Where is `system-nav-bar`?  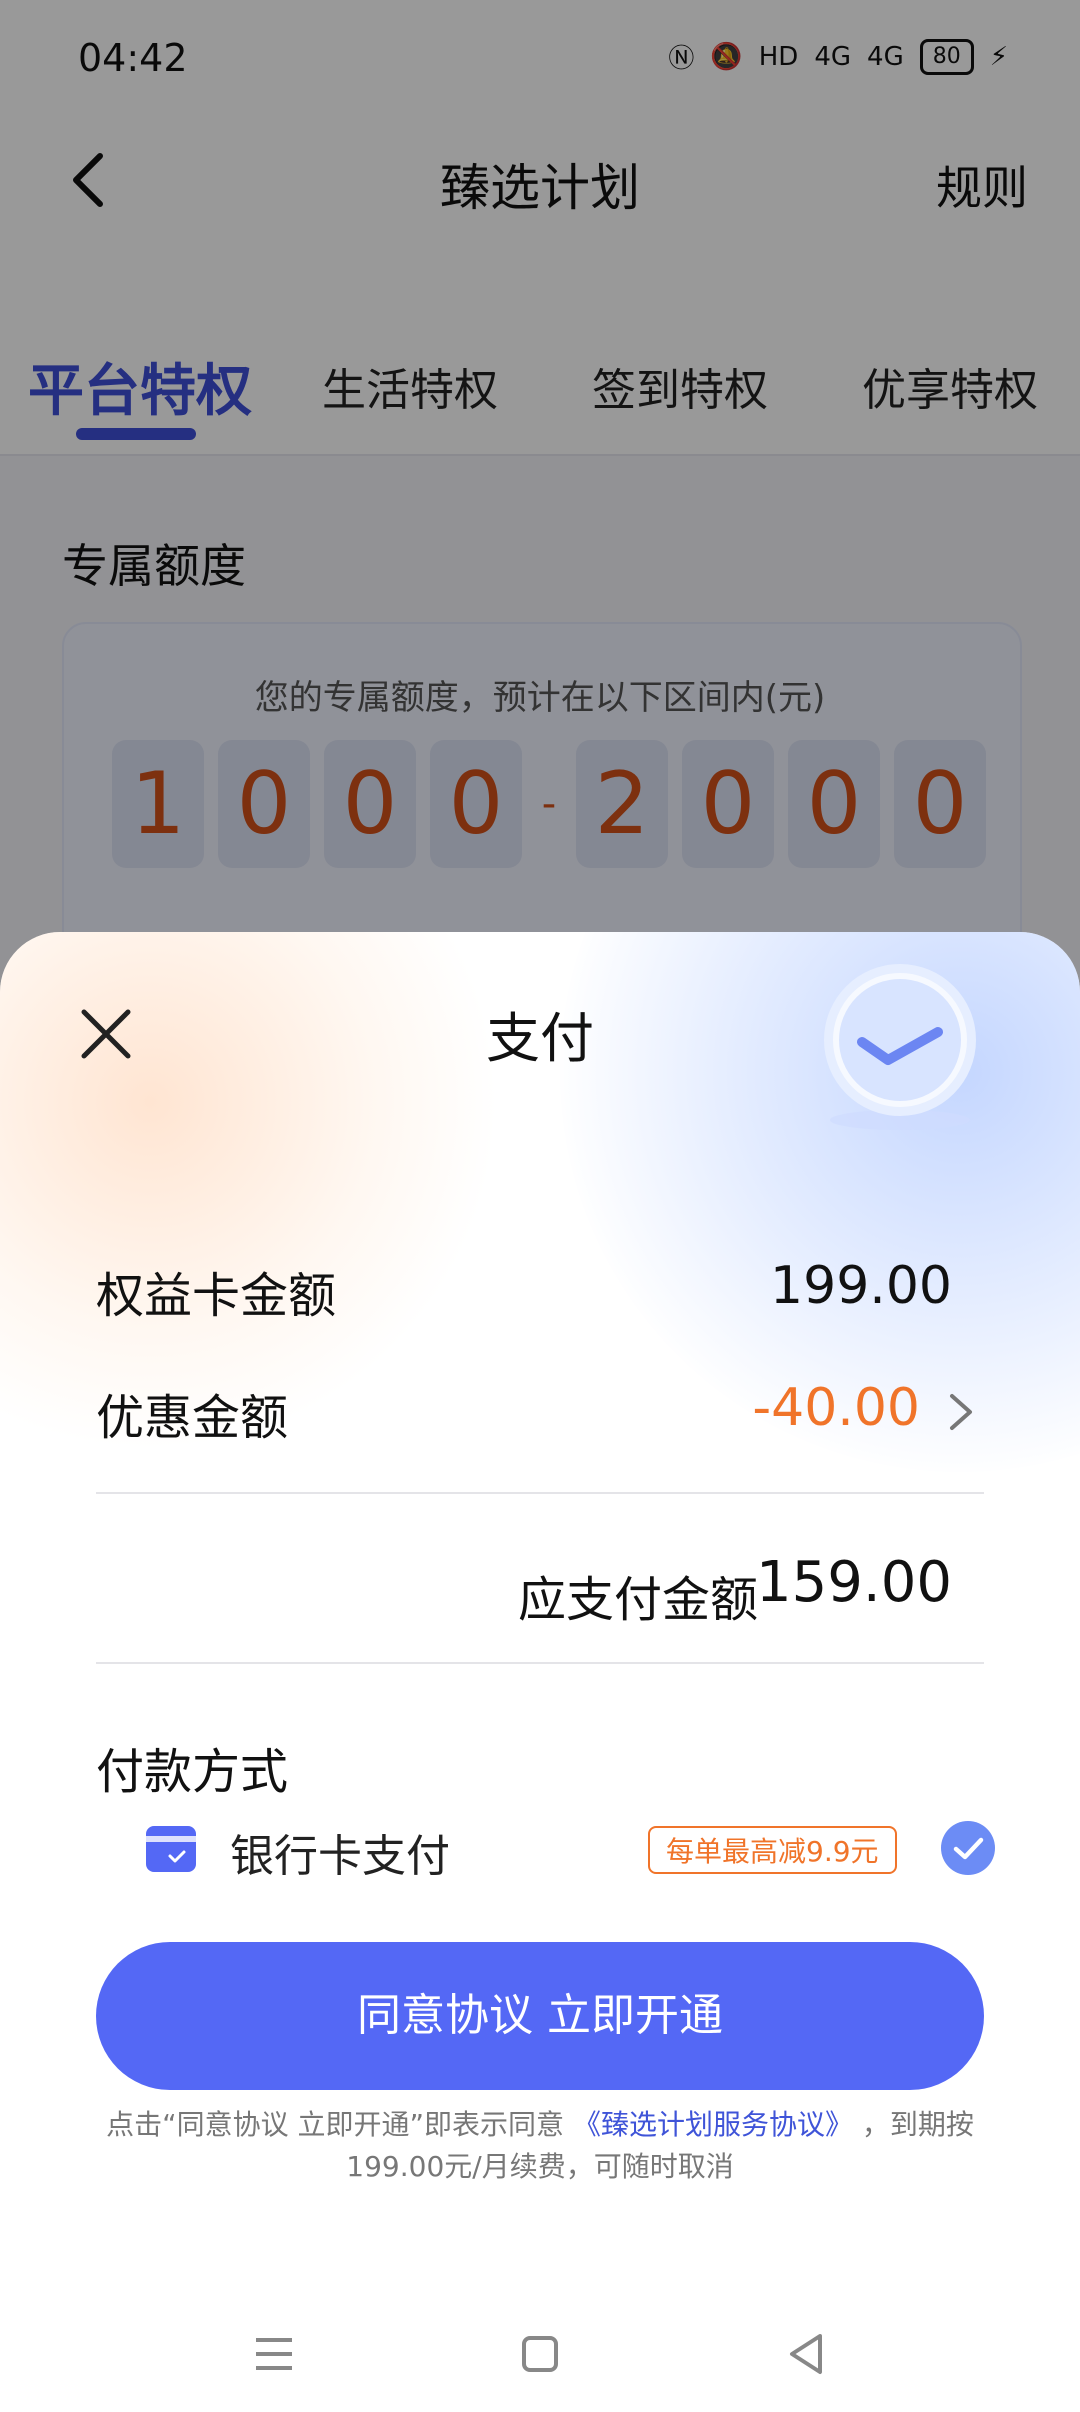 system-nav-bar is located at coordinates (540, 2356).